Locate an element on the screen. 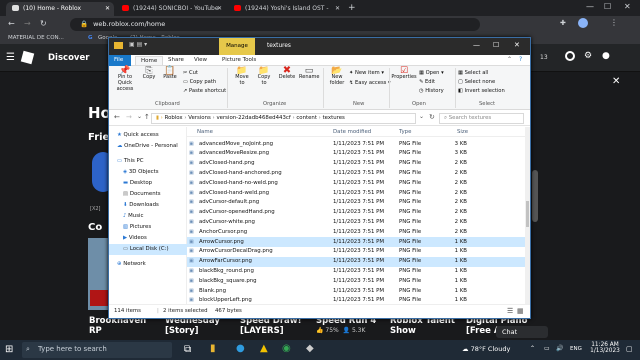  profile-avatar is located at coordinates (583, 23).